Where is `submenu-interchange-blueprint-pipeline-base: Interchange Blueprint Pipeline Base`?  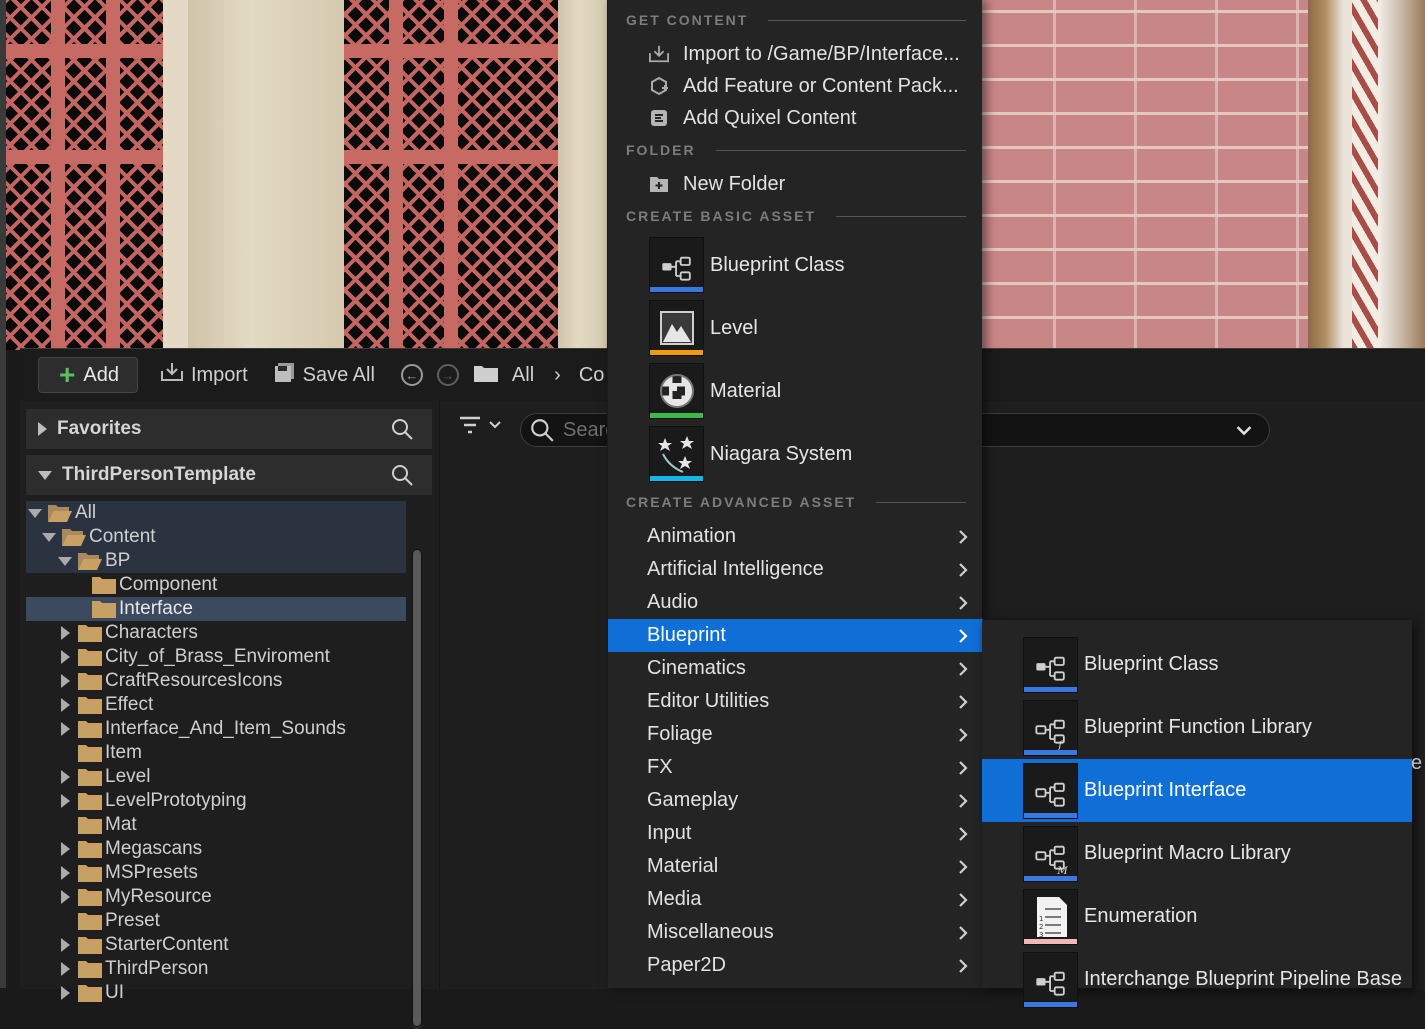 submenu-interchange-blueprint-pipeline-base: Interchange Blueprint Pipeline Base is located at coordinates (1197, 979).